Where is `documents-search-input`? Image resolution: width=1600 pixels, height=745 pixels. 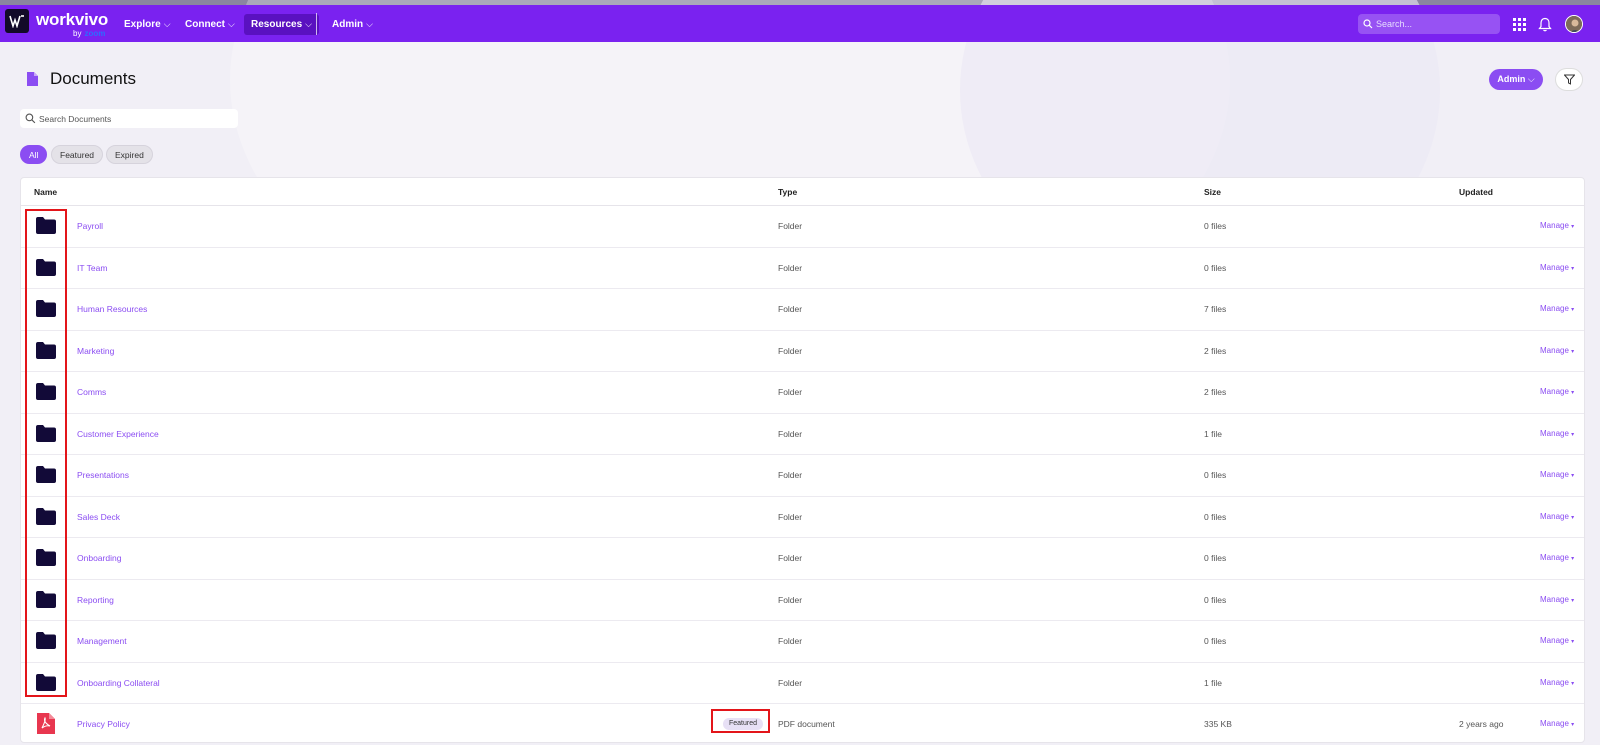
documents-search-input is located at coordinates (134, 118).